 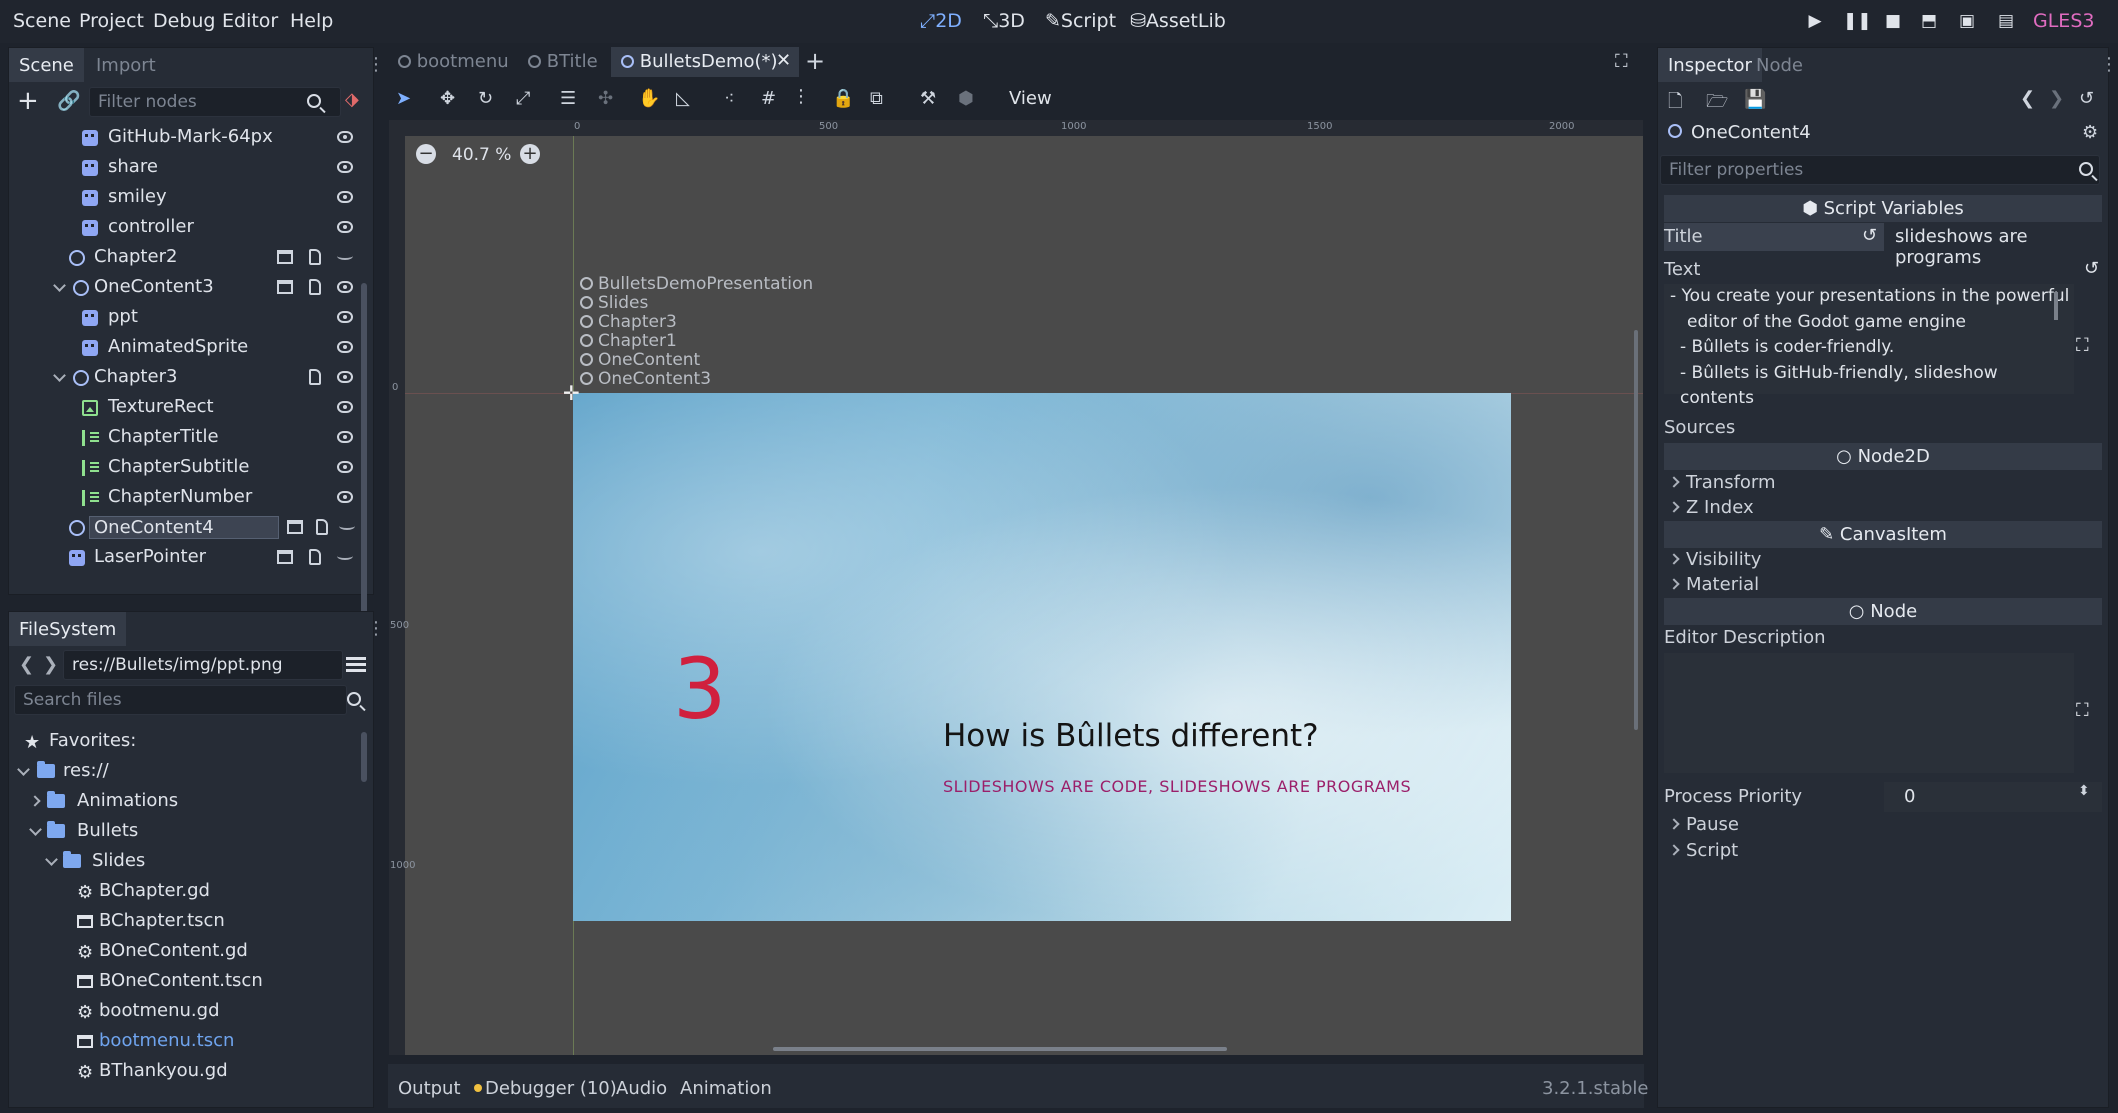 What do you see at coordinates (941, 21) in the screenshot?
I see `mode-2d-button: ⤢2D` at bounding box center [941, 21].